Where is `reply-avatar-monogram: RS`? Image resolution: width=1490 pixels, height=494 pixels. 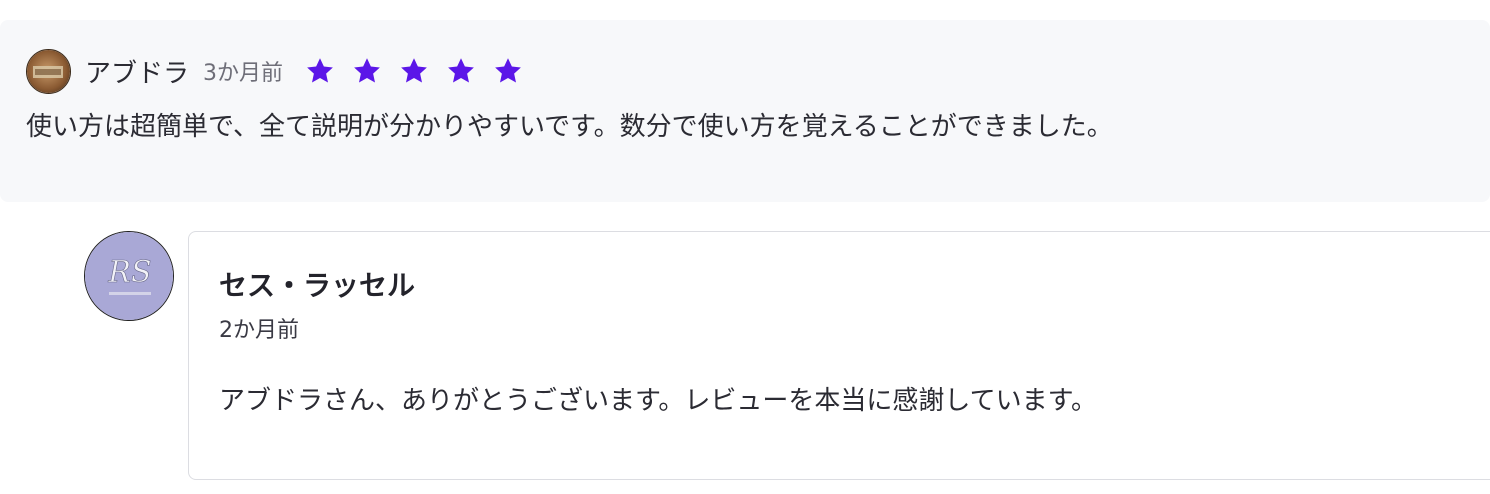
reply-avatar-monogram: RS is located at coordinates (129, 272).